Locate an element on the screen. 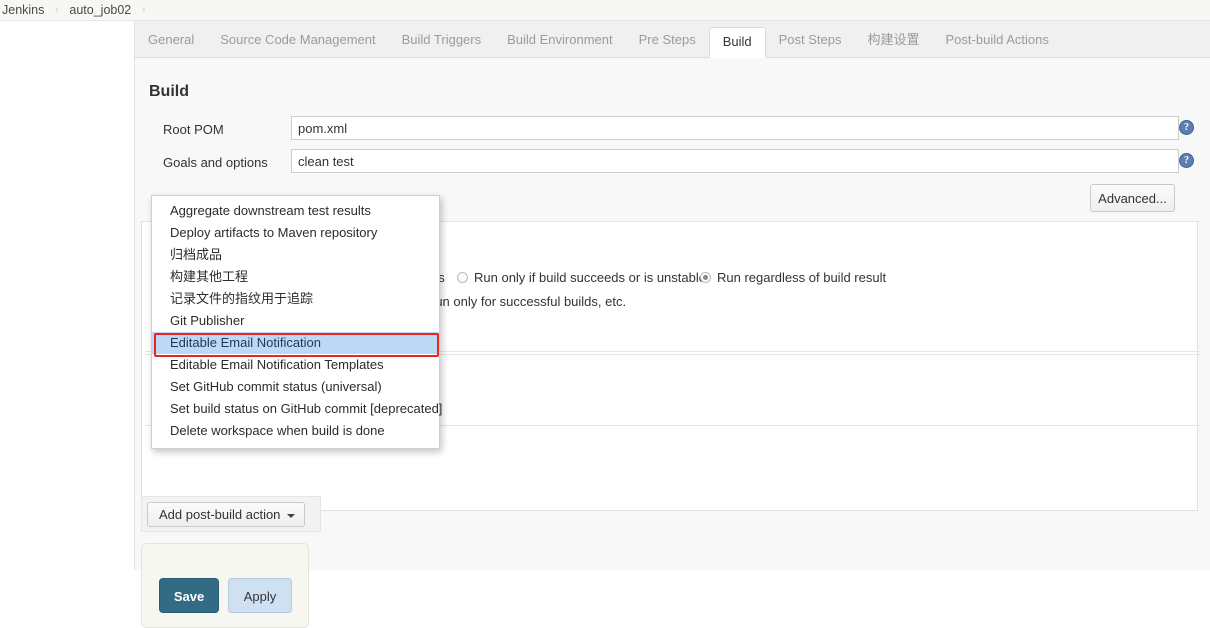 This screenshot has height=628, width=1210. help-icon-goals-options: ? is located at coordinates (1186, 160).